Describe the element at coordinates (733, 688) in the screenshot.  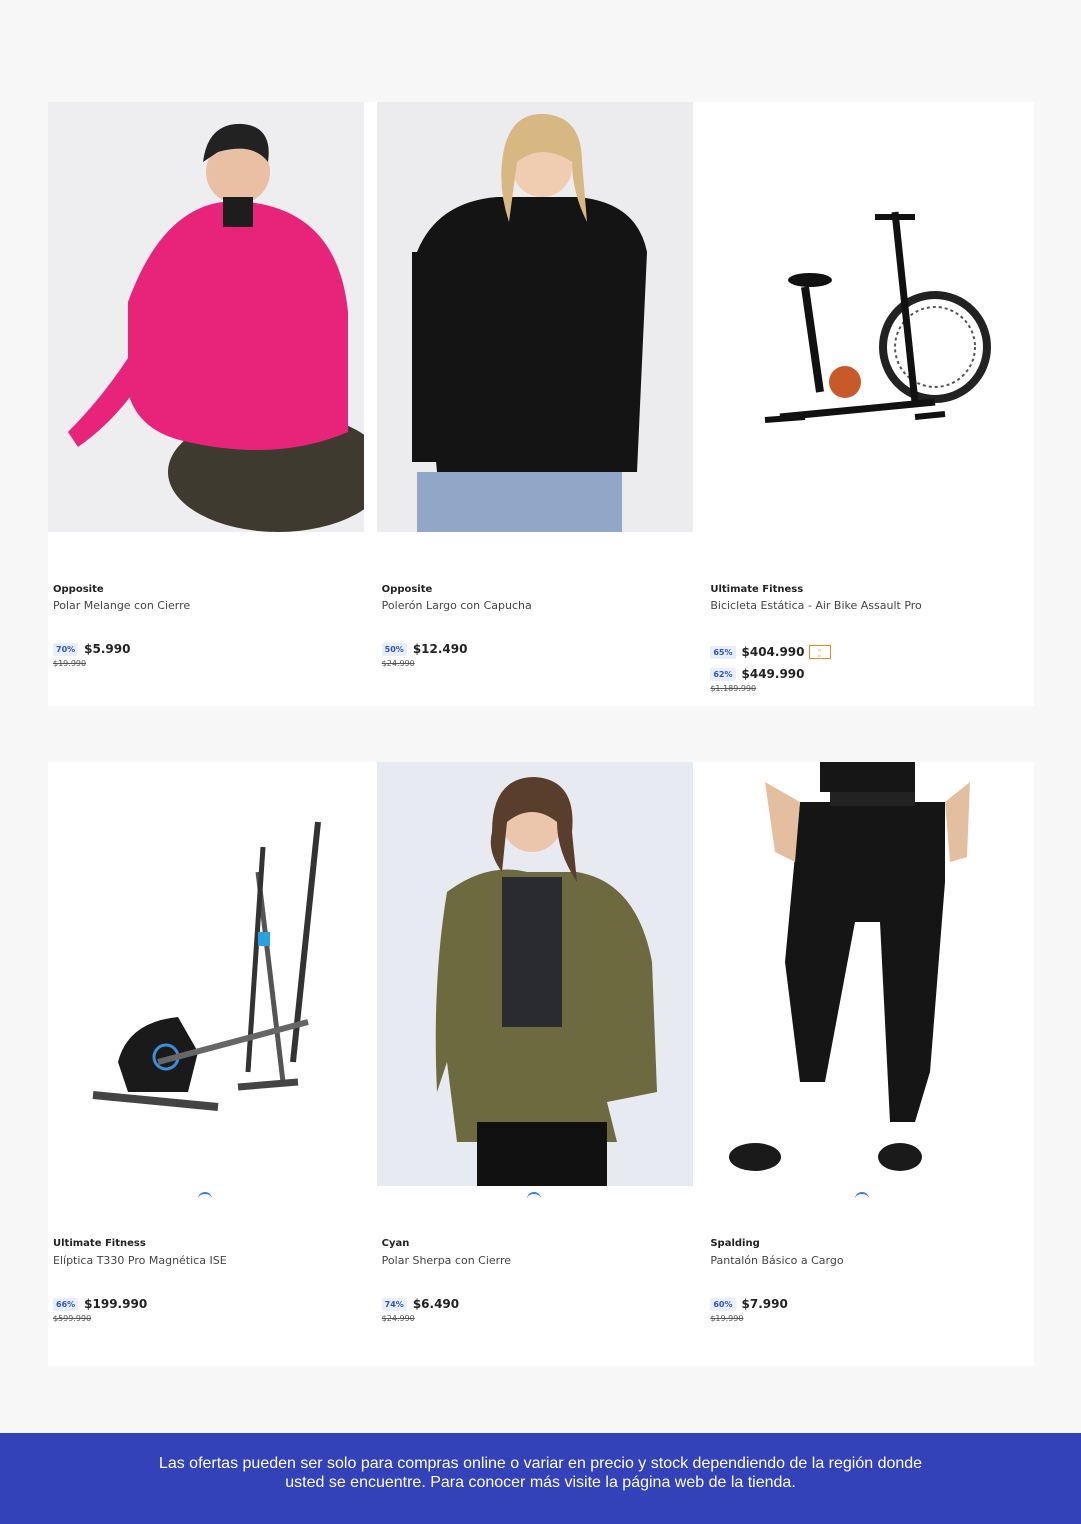
I see `original-price: $1.189.990` at that location.